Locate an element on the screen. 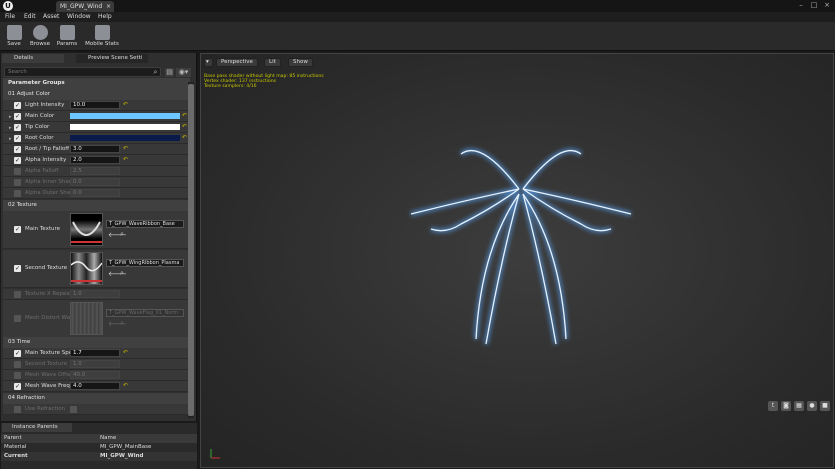 This screenshot has width=835, height=469. main-texture-speed-field: 1.7 is located at coordinates (95, 353).